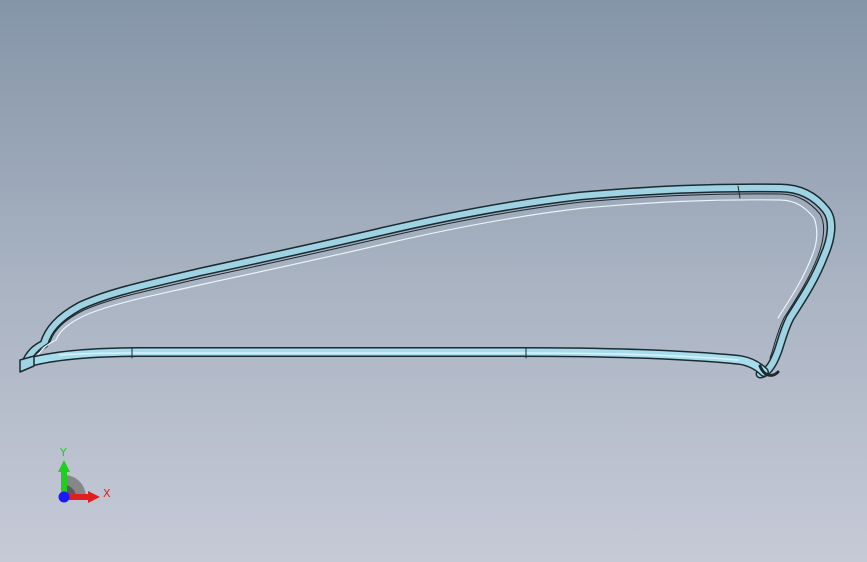  I want to click on x-axis-label: X, so click(107, 493).